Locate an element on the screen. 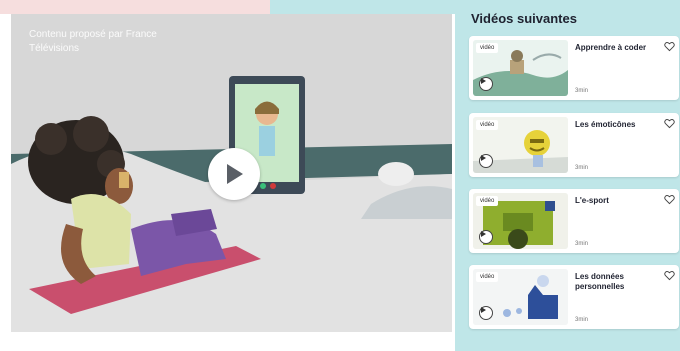 The width and height of the screenshot is (680, 351). video-card-les-emoticones: vidéo Les émoticônes 3min is located at coordinates (574, 145).